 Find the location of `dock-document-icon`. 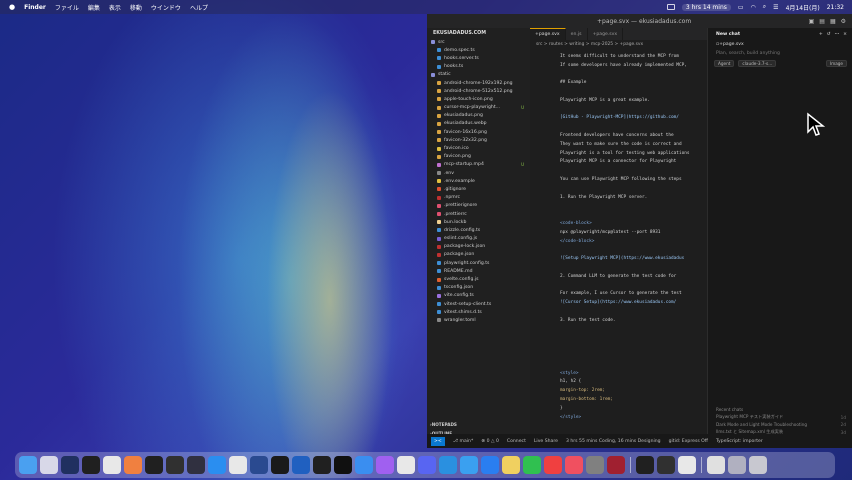

dock-document-icon is located at coordinates (716, 465).